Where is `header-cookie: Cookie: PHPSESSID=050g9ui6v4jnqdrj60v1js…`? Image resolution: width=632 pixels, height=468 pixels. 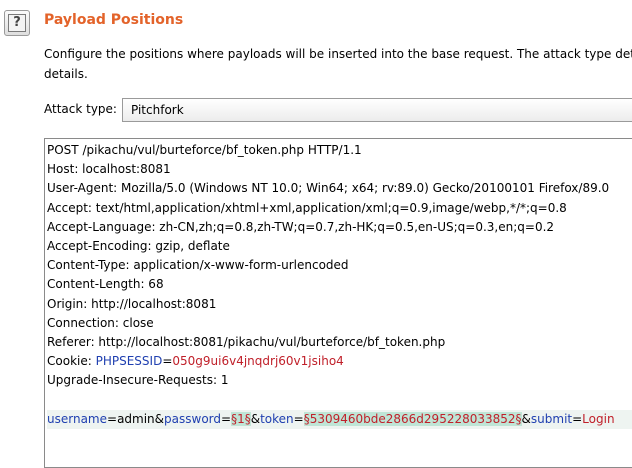
header-cookie: Cookie: PHPSESSID=050g9ui6v4jnqdrj60v1js… is located at coordinates (339, 361).